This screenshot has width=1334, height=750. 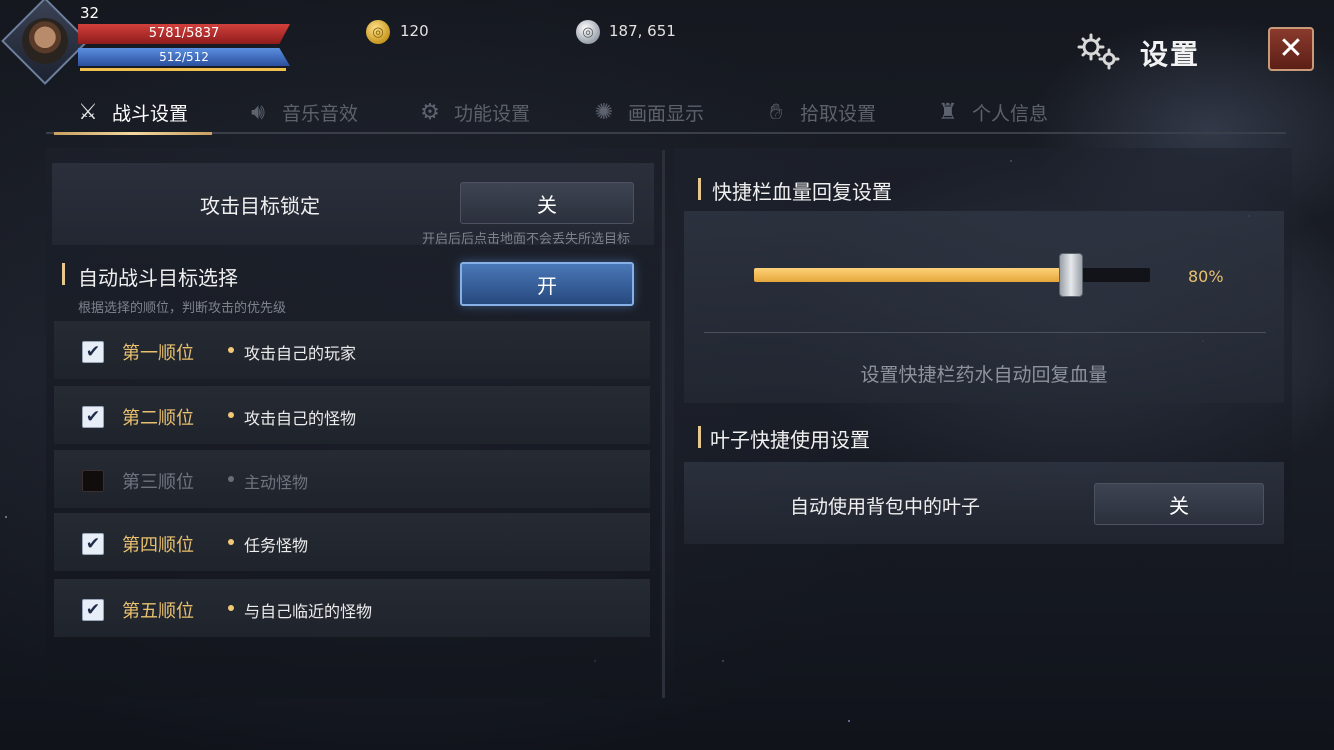 What do you see at coordinates (182, 308) in the screenshot?
I see `auto-target-hint: 根据选择的顺位，判断攻击的优先级` at bounding box center [182, 308].